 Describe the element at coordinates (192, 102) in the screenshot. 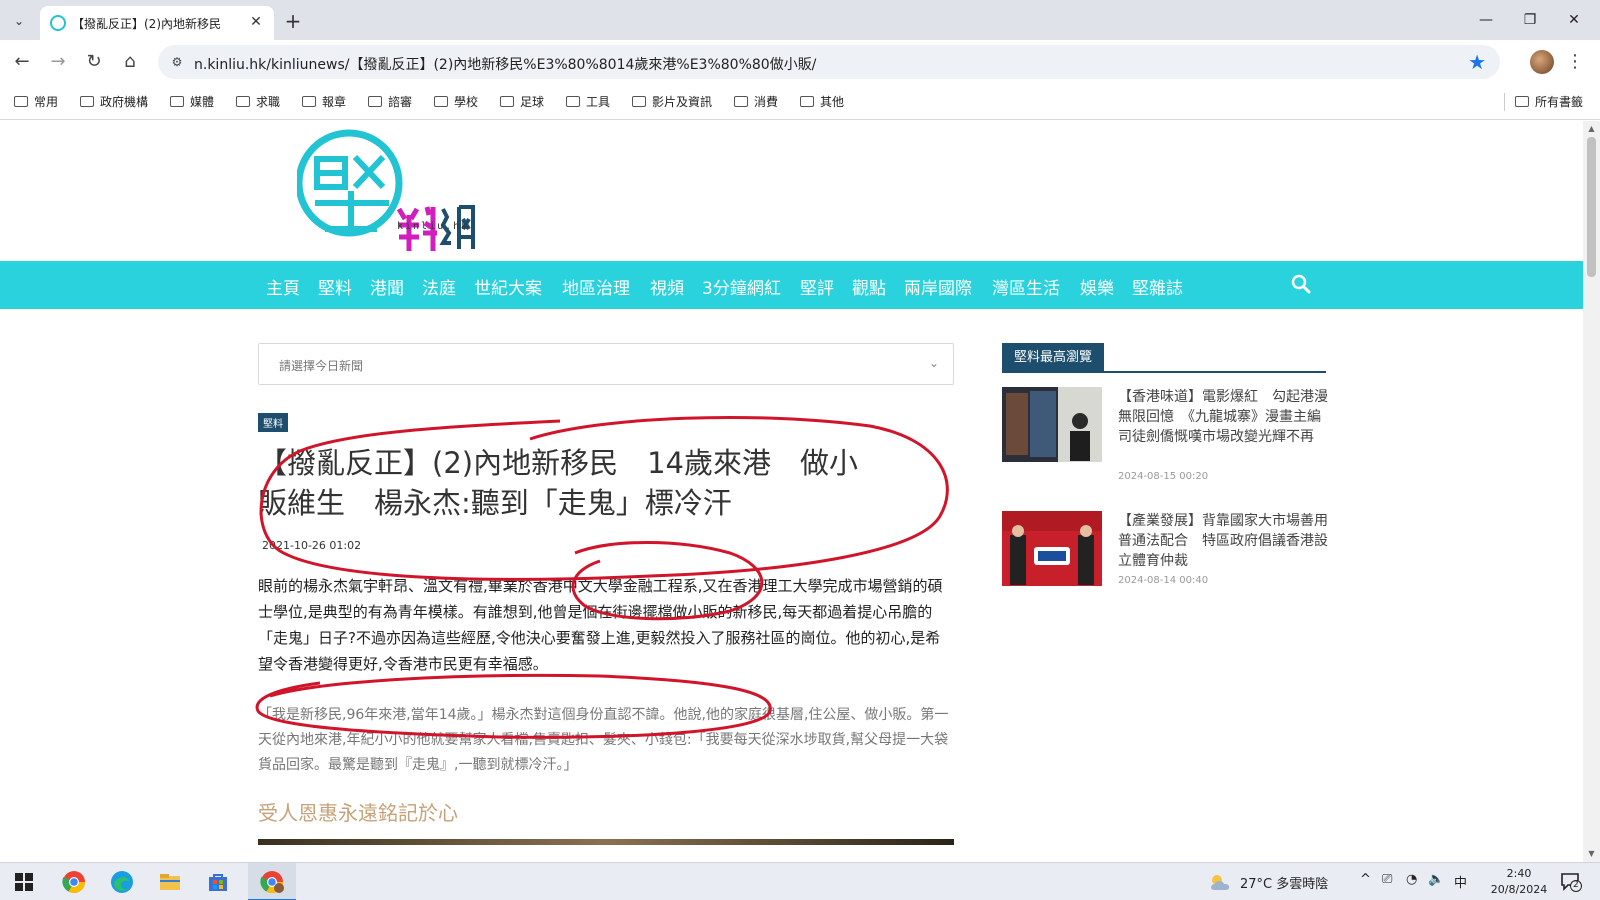

I see `bookmark-folder: 媒體` at that location.